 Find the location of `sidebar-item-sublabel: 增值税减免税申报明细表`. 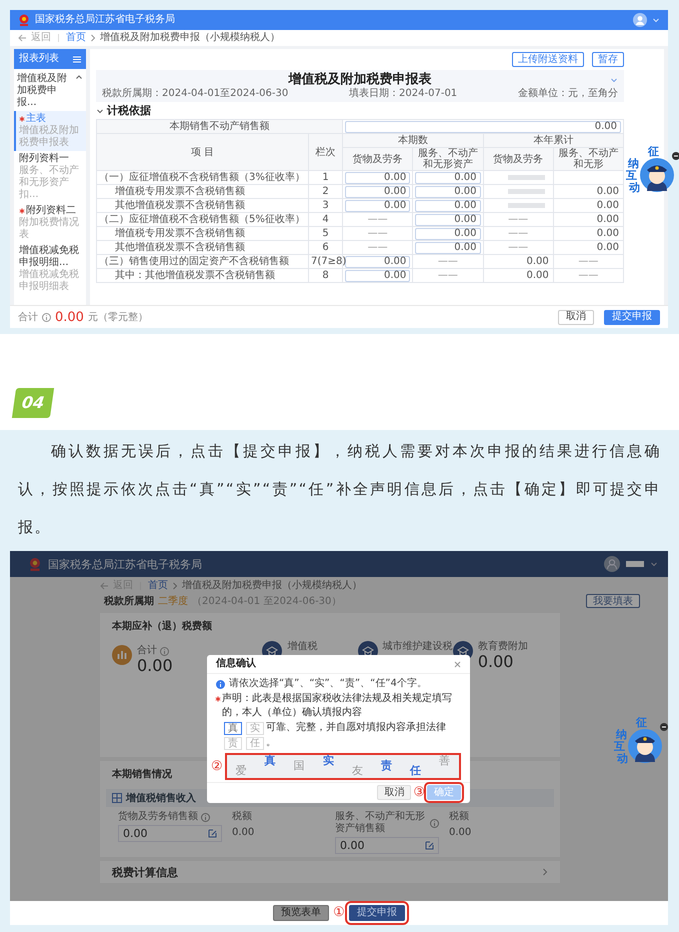

sidebar-item-sublabel: 增值税减免税申报明细表 is located at coordinates (49, 281).